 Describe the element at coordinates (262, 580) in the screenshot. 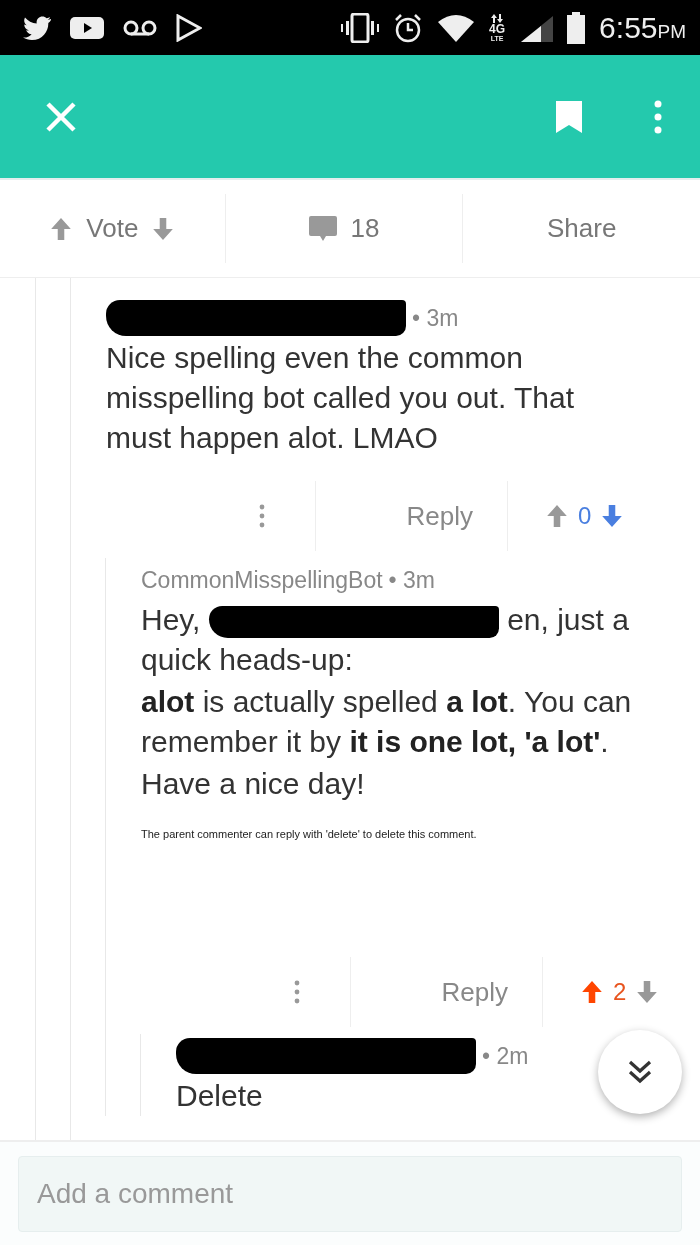

I see `comment-author: CommonMisspellingBot` at that location.